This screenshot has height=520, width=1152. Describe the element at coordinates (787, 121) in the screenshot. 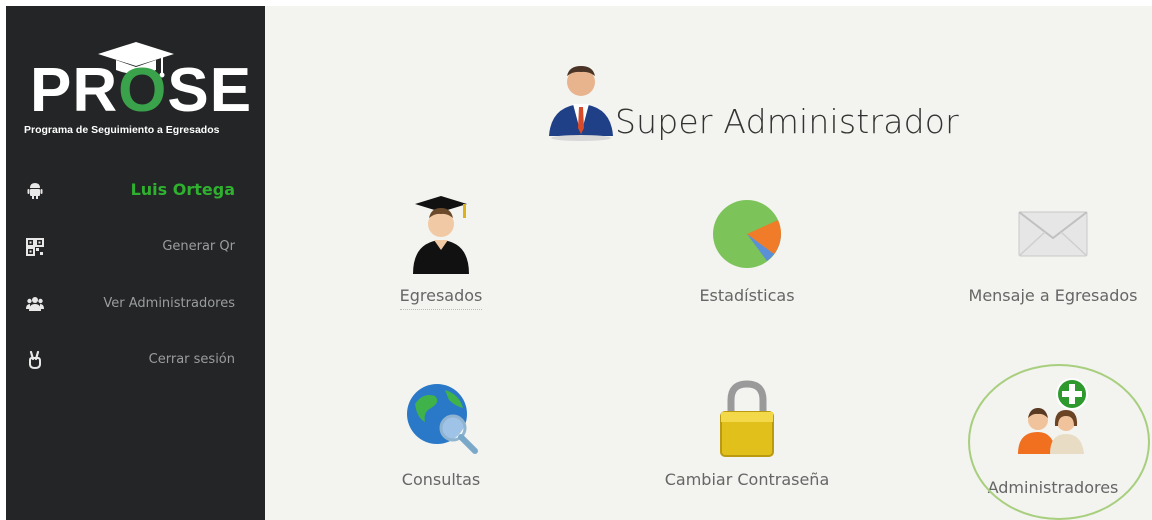

I see `page-title: Super Administrador` at that location.